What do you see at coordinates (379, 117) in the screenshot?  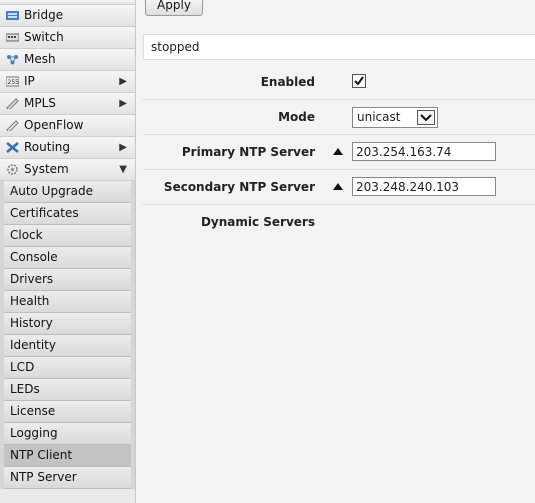 I see `mode-value: unicast` at bounding box center [379, 117].